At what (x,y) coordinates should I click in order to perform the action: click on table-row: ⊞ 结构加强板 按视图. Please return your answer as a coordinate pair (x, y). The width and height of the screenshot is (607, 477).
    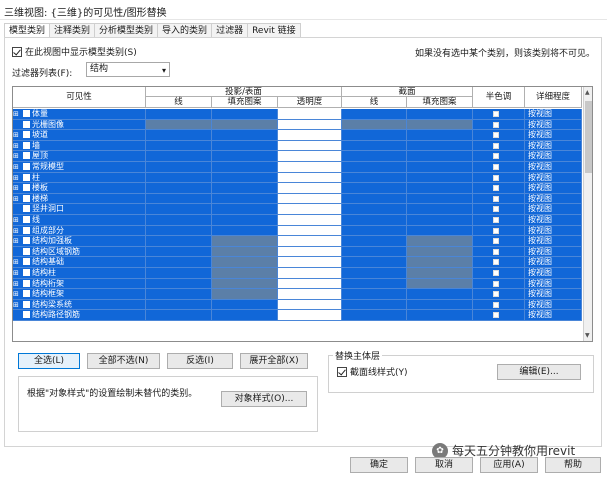
    Looking at the image, I should click on (297, 241).